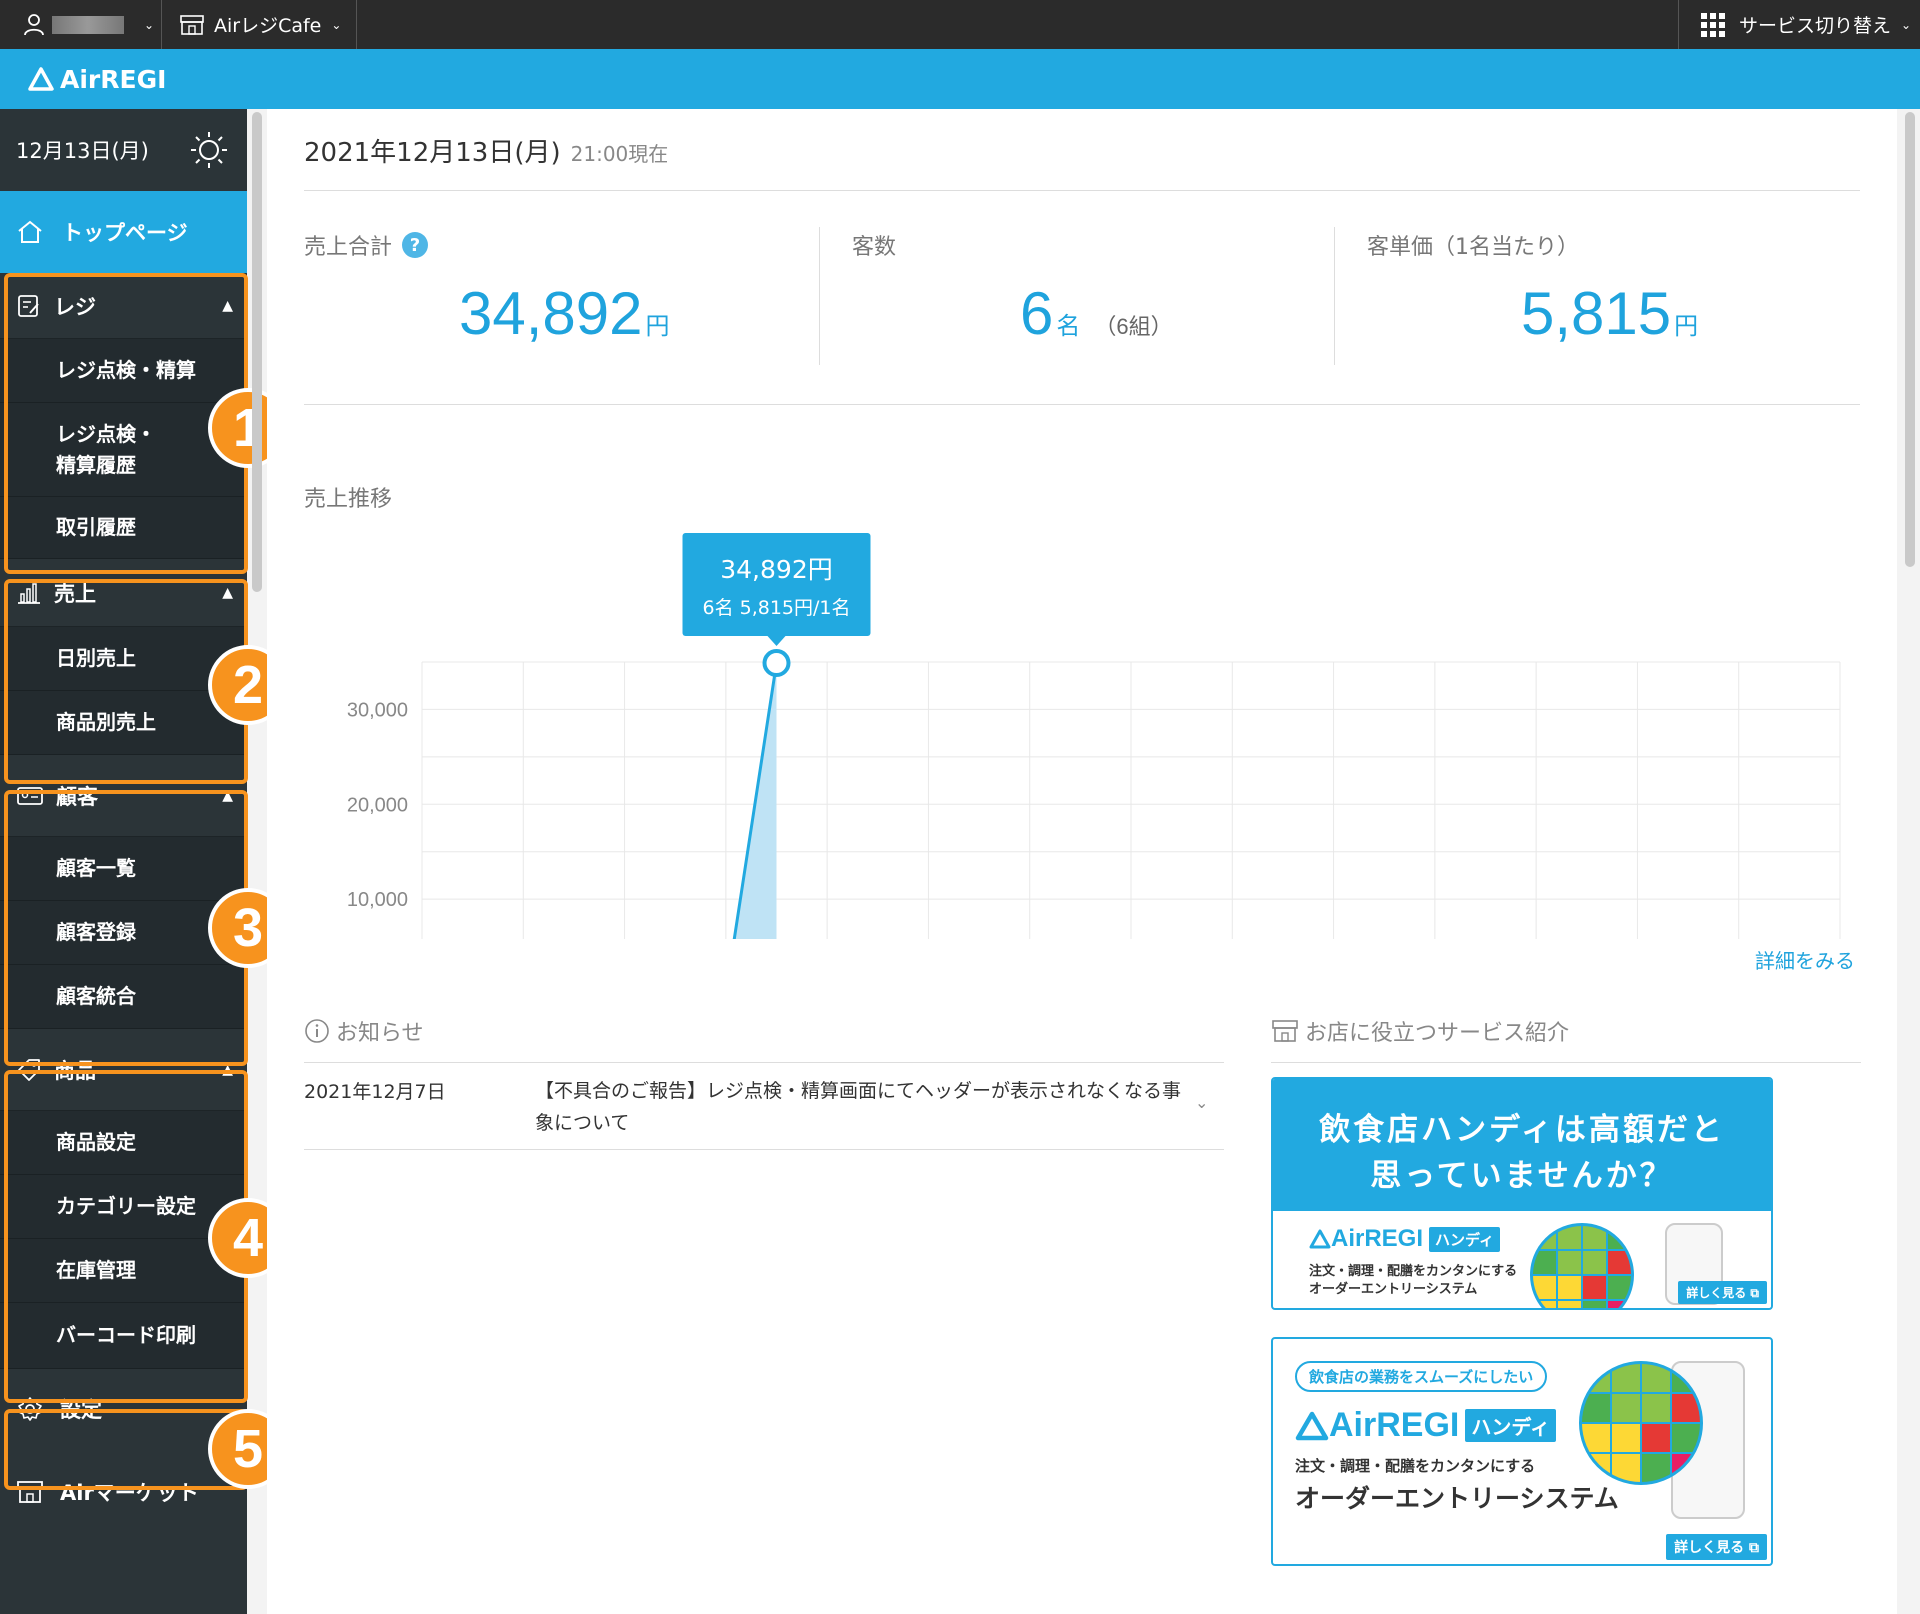 Image resolution: width=1920 pixels, height=1614 pixels. I want to click on sidebar-item-label: レジ点検・精算, so click(126, 370).